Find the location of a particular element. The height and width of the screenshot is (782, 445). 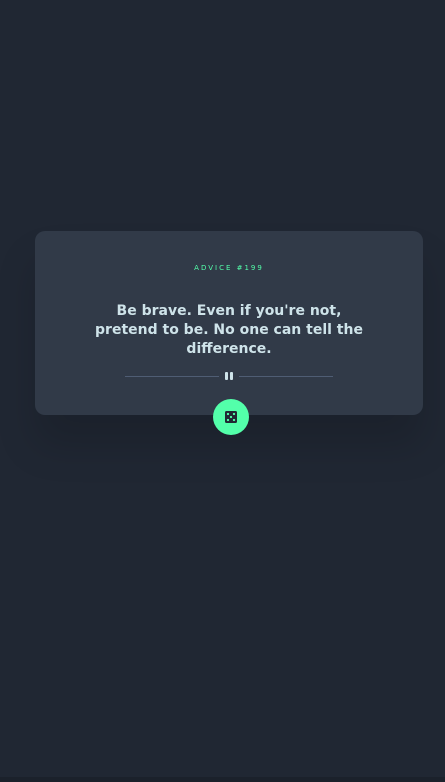

dice-button is located at coordinates (231, 417).